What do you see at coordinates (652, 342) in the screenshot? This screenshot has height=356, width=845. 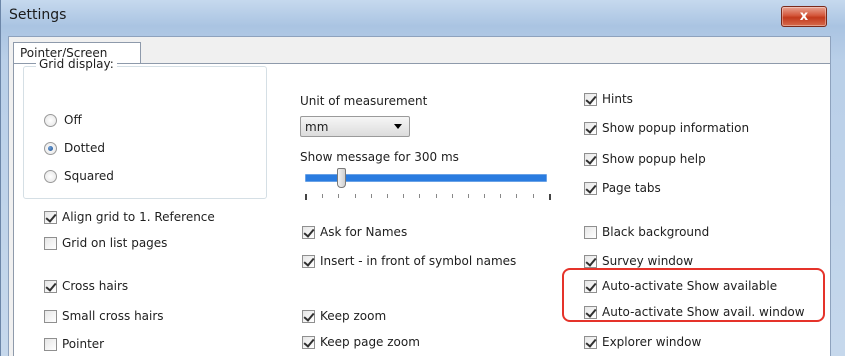 I see `check-label: Explorer window` at bounding box center [652, 342].